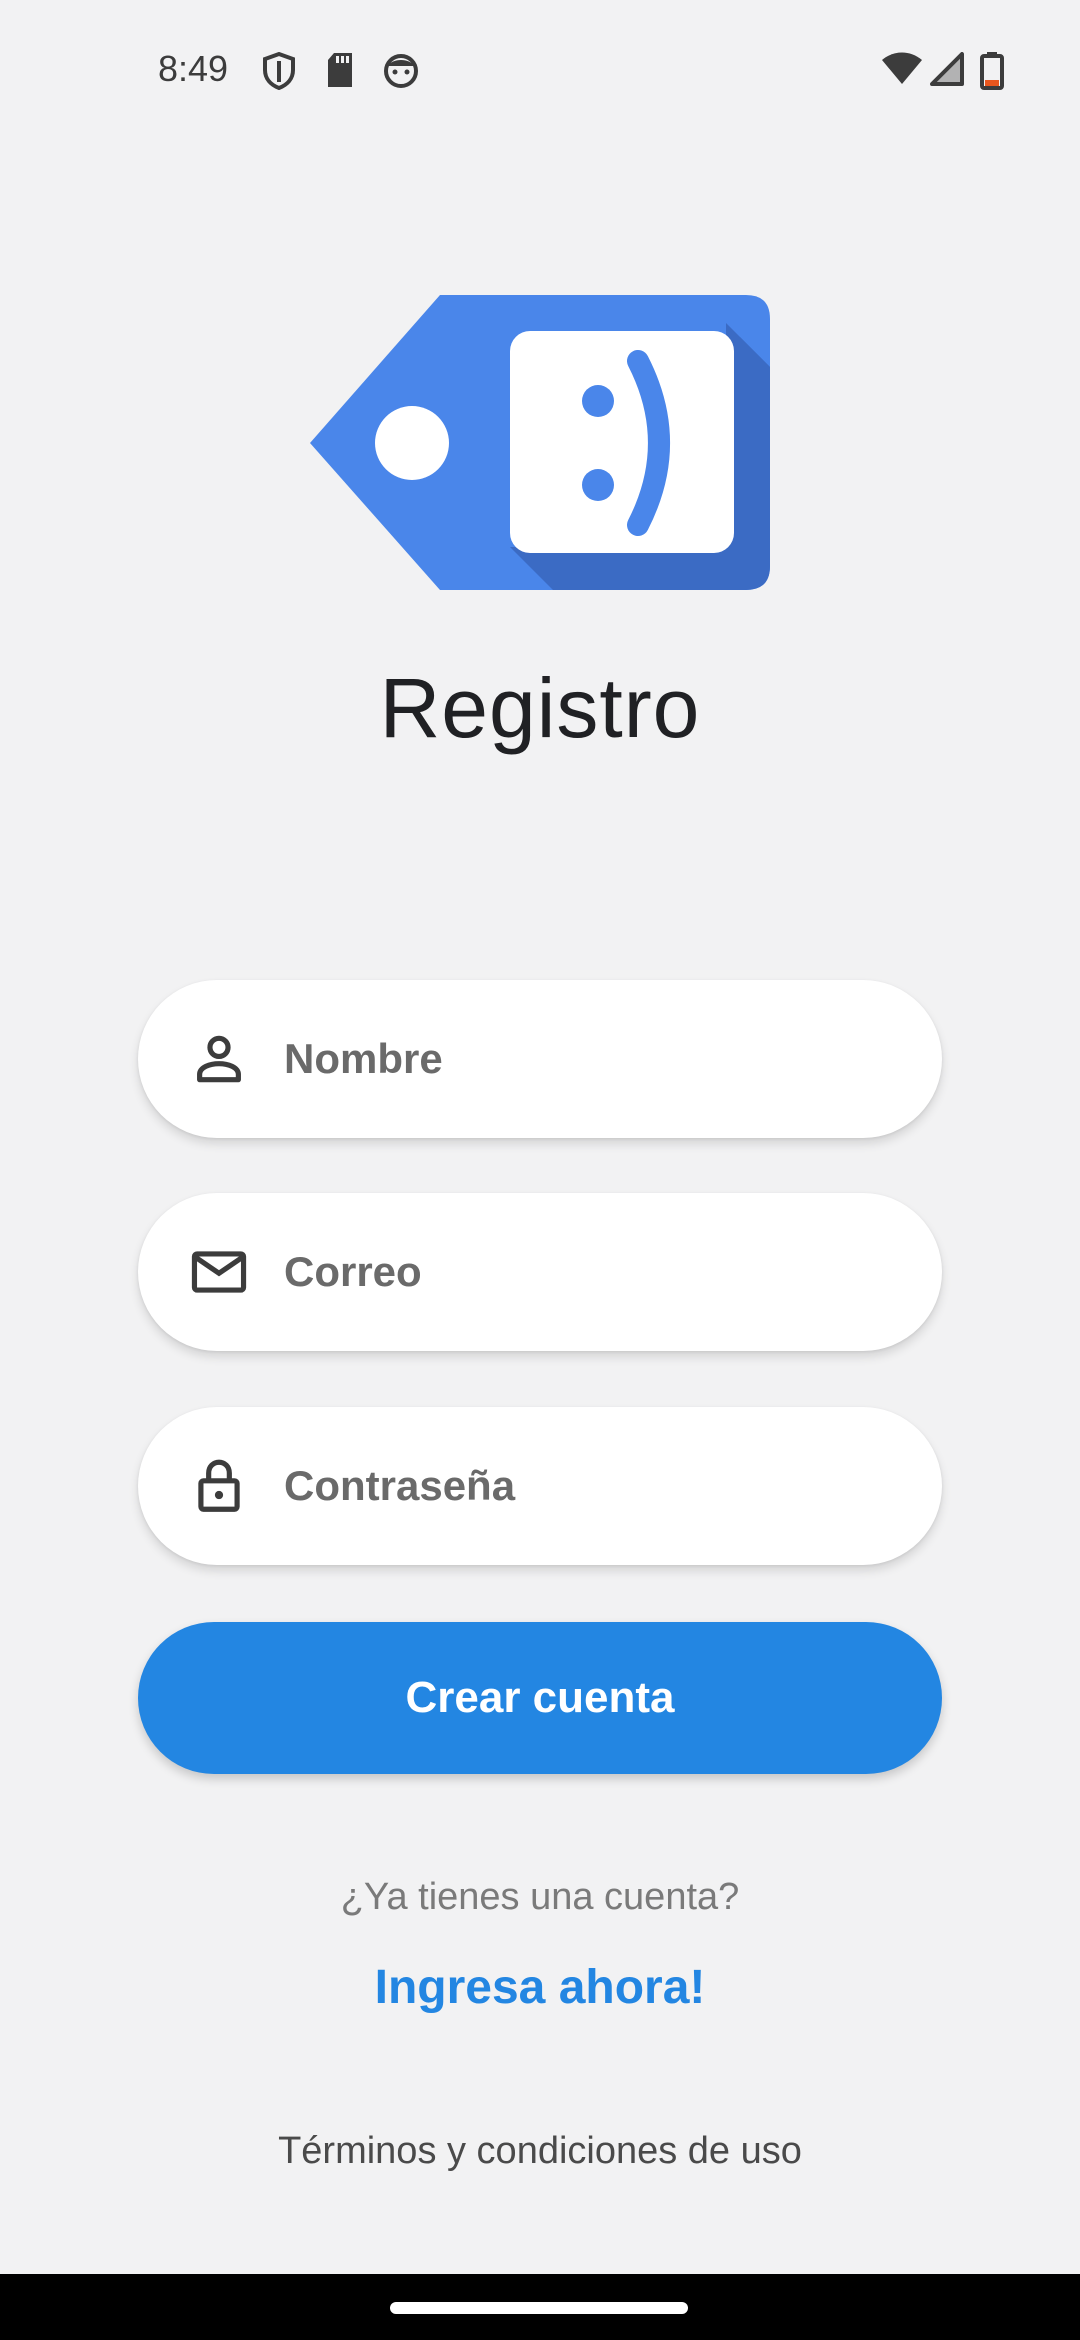 This screenshot has width=1080, height=2340. Describe the element at coordinates (219, 1059) in the screenshot. I see `person-icon` at that location.